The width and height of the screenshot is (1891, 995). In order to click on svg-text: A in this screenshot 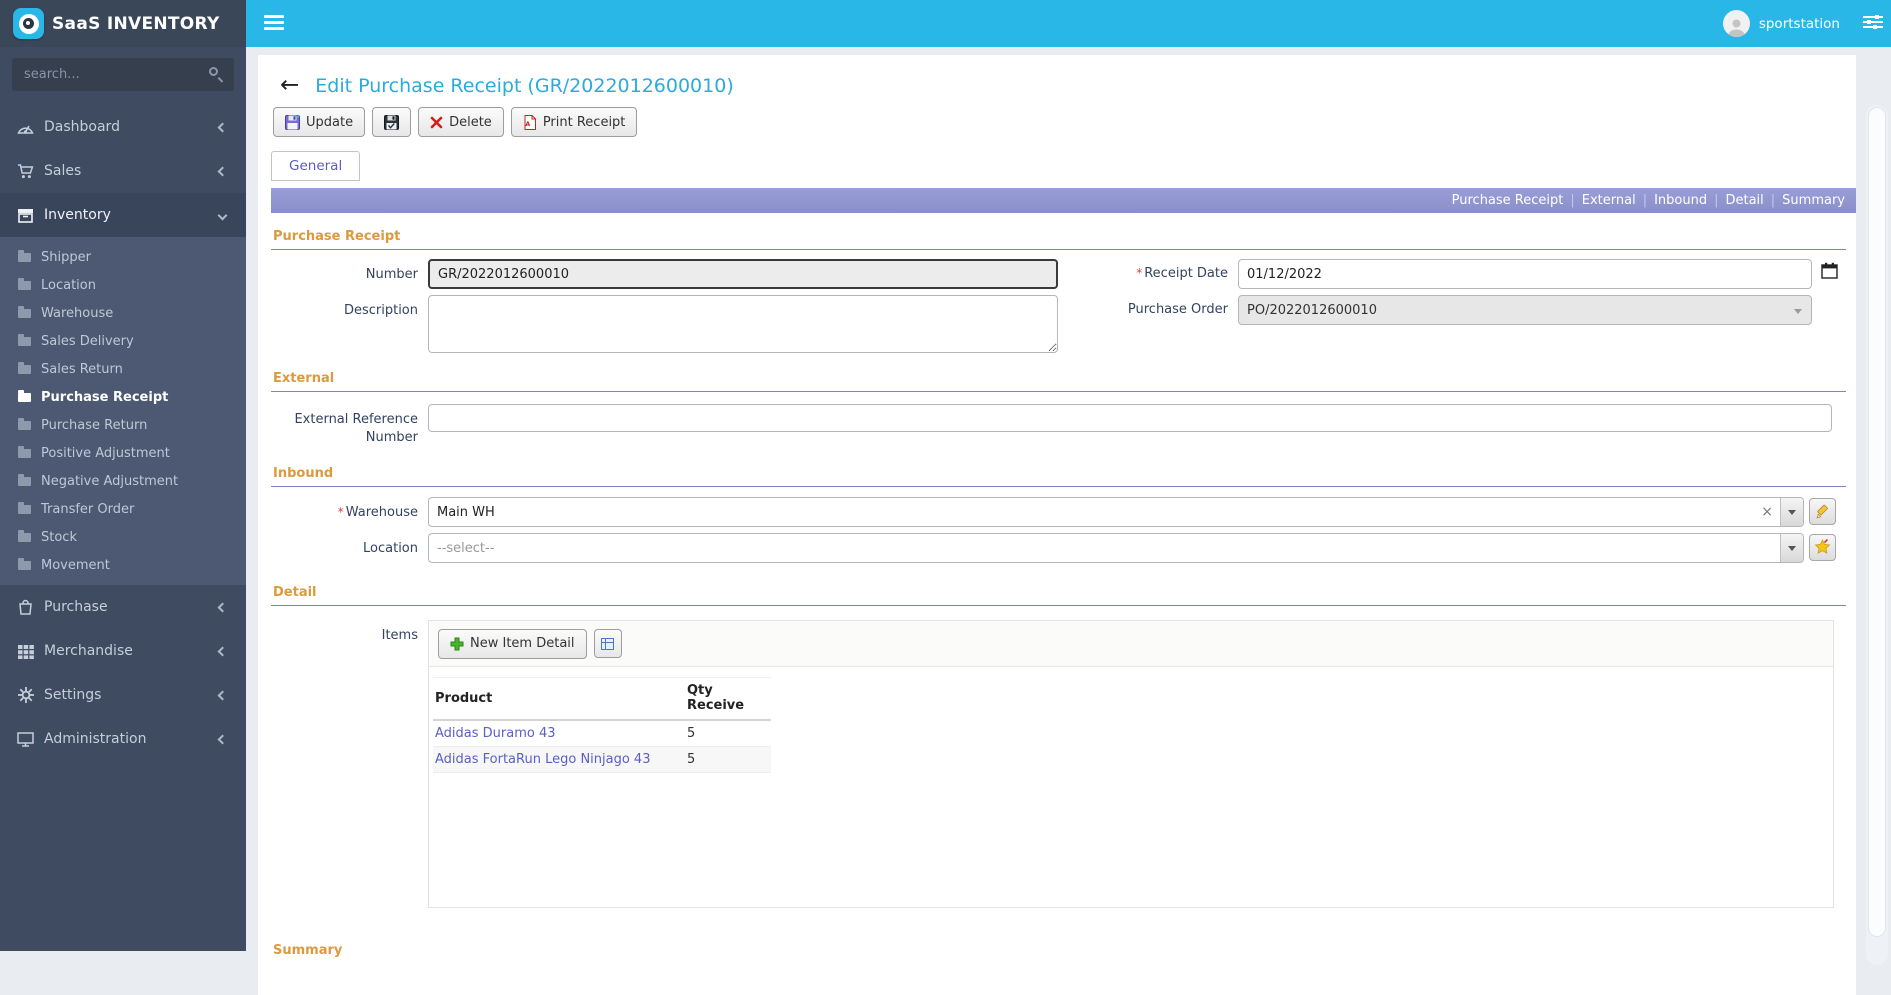, I will do `click(527, 124)`.